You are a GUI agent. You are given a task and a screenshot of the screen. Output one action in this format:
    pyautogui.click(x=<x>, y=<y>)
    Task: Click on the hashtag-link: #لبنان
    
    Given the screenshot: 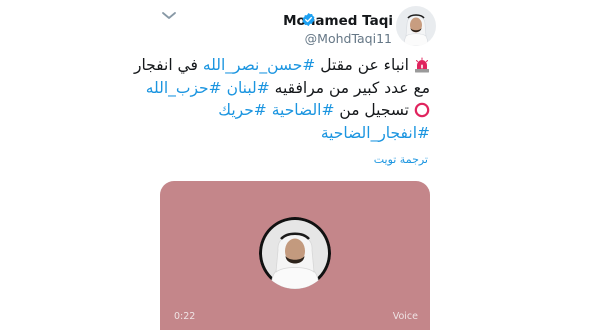 What is the action you would take?
    pyautogui.click(x=248, y=88)
    